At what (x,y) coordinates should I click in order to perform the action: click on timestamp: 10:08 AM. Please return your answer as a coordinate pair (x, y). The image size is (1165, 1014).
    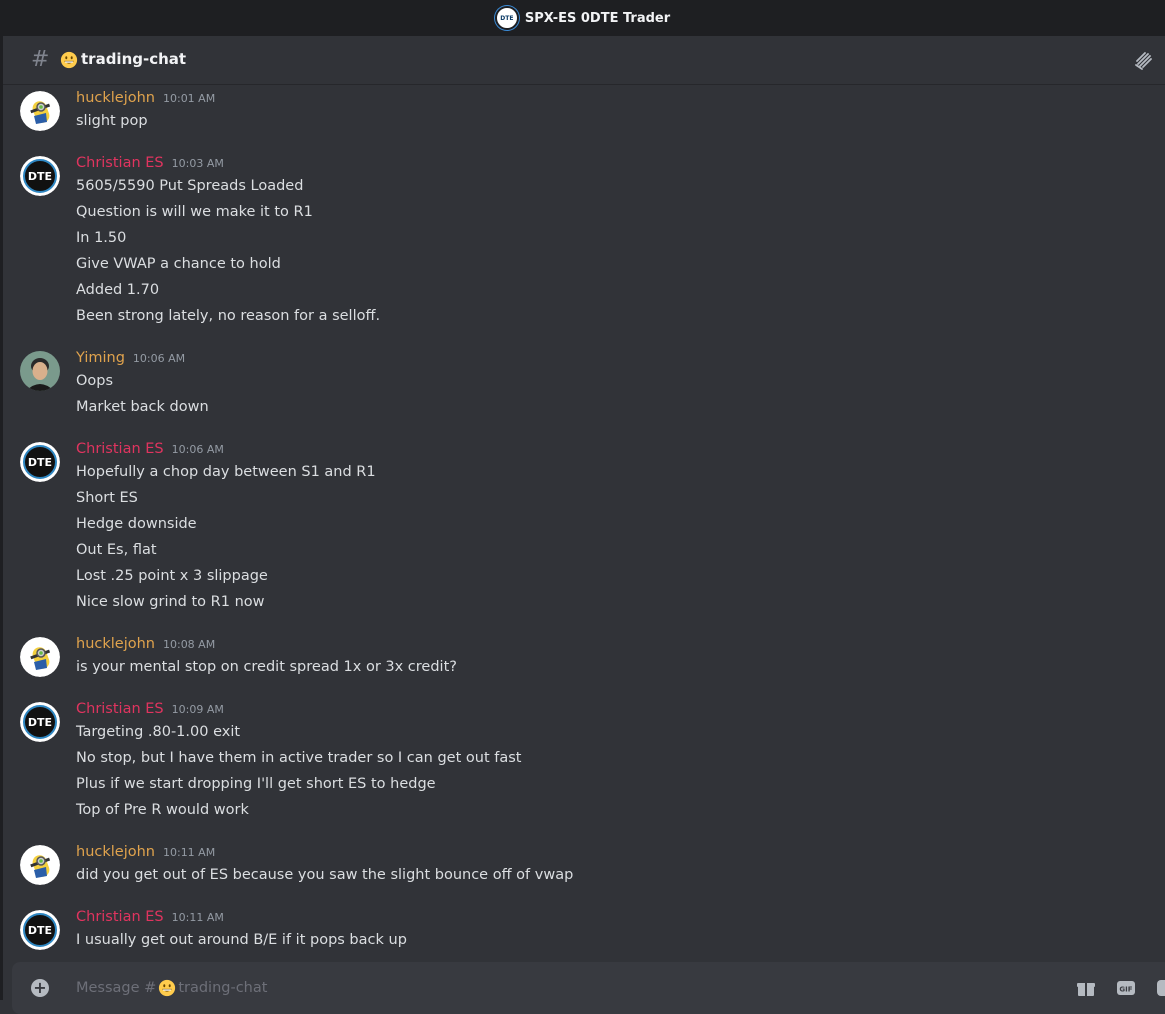
    Looking at the image, I should click on (189, 644).